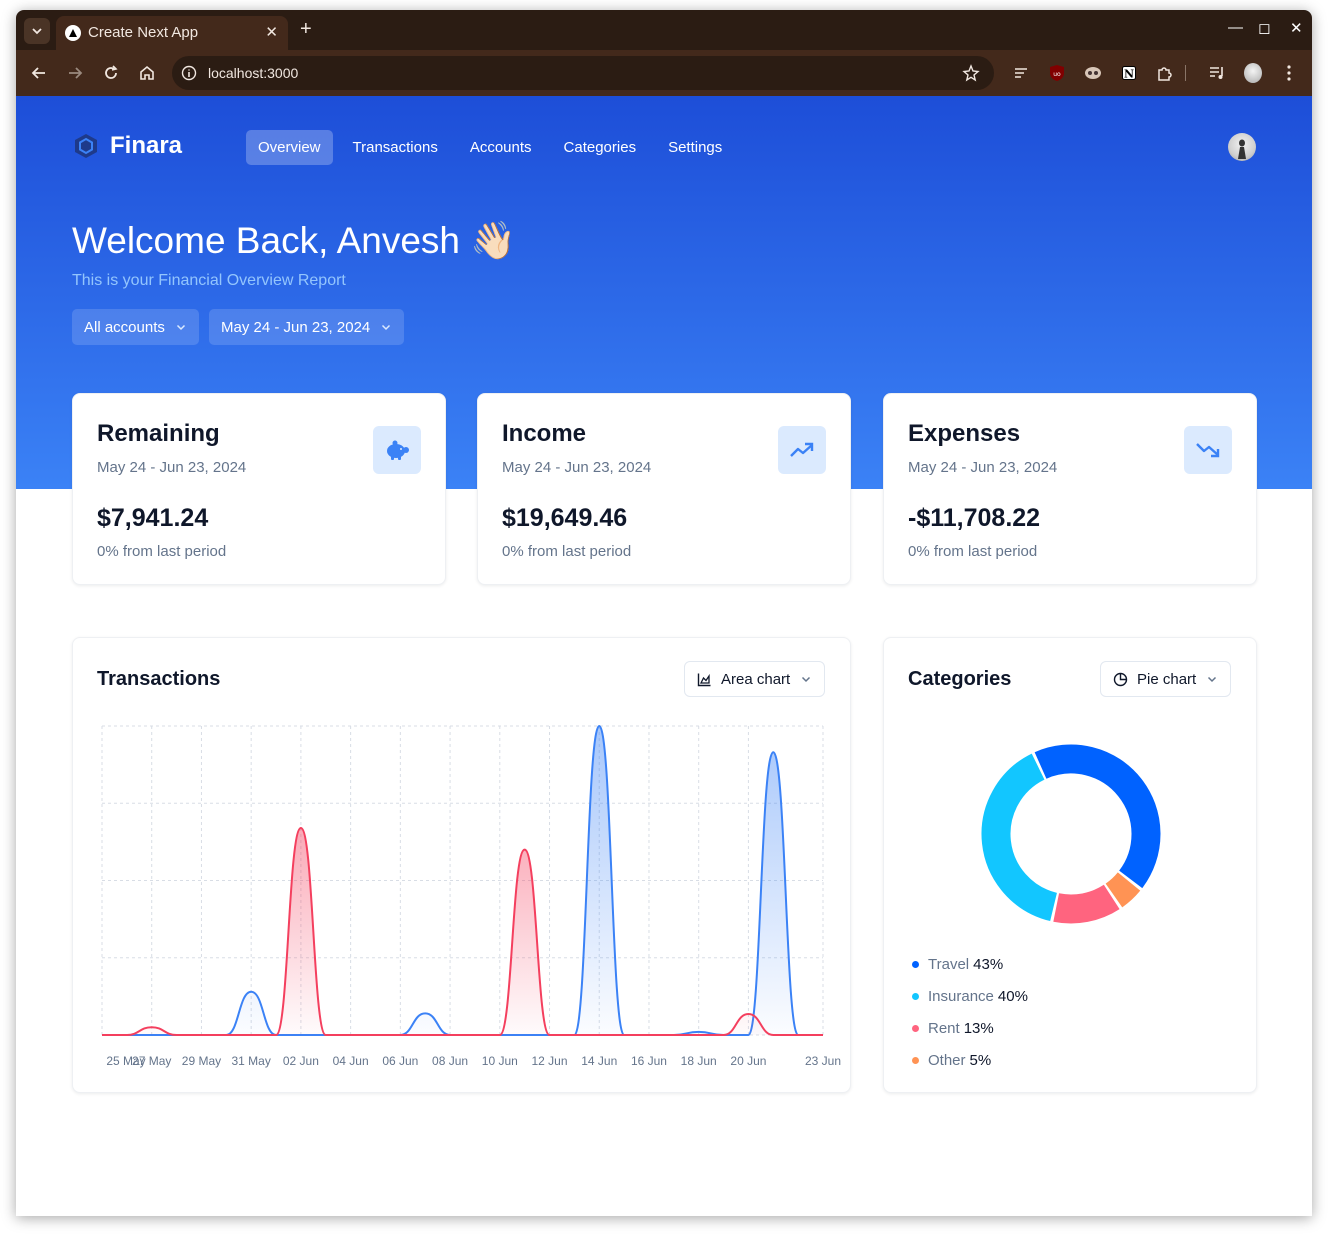 This screenshot has height=1248, width=1328. Describe the element at coordinates (450, 1061) in the screenshot. I see `x-tick-label: 08 Jun` at that location.